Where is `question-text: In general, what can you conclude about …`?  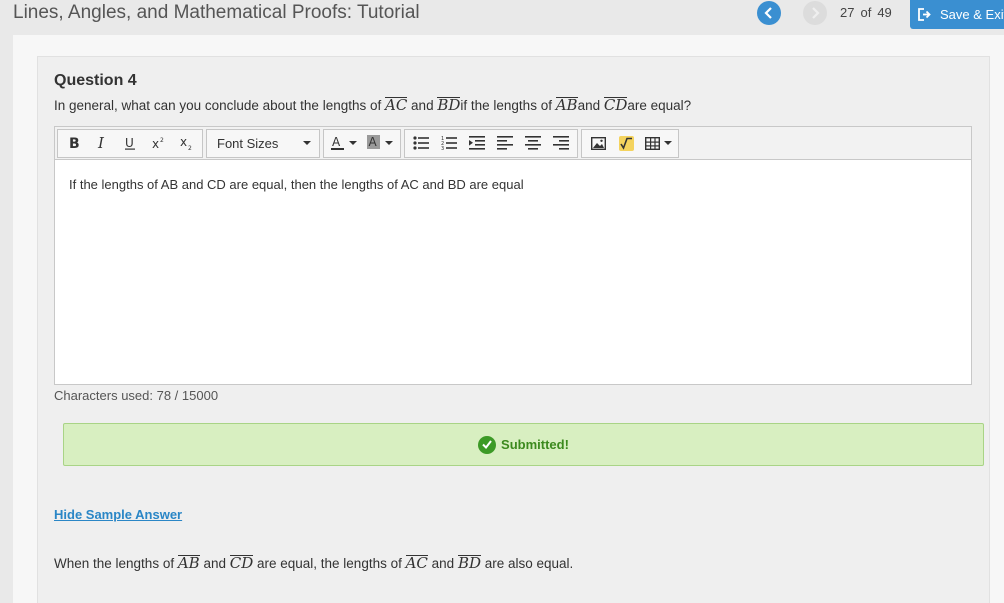 question-text: In general, what can you conclude about … is located at coordinates (373, 105).